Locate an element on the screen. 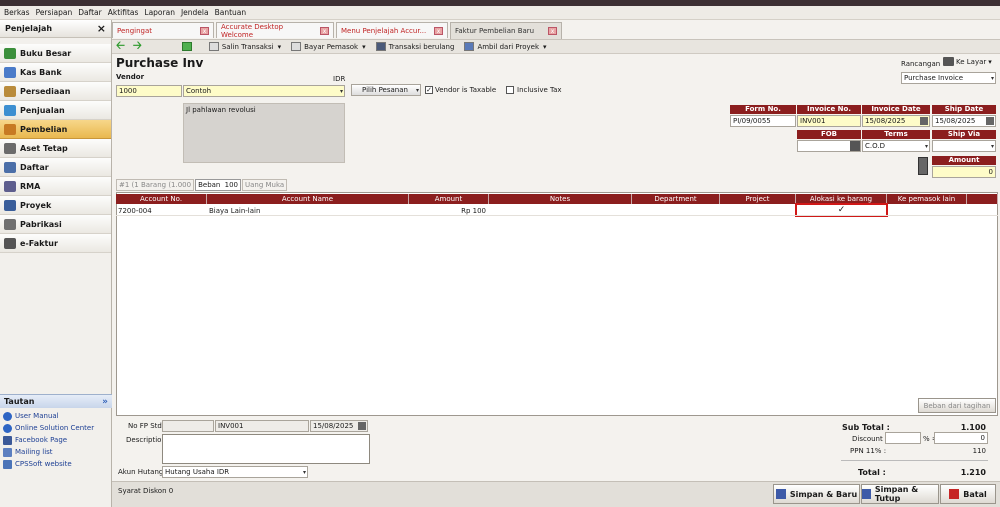  amount-field: 0 is located at coordinates (964, 172).